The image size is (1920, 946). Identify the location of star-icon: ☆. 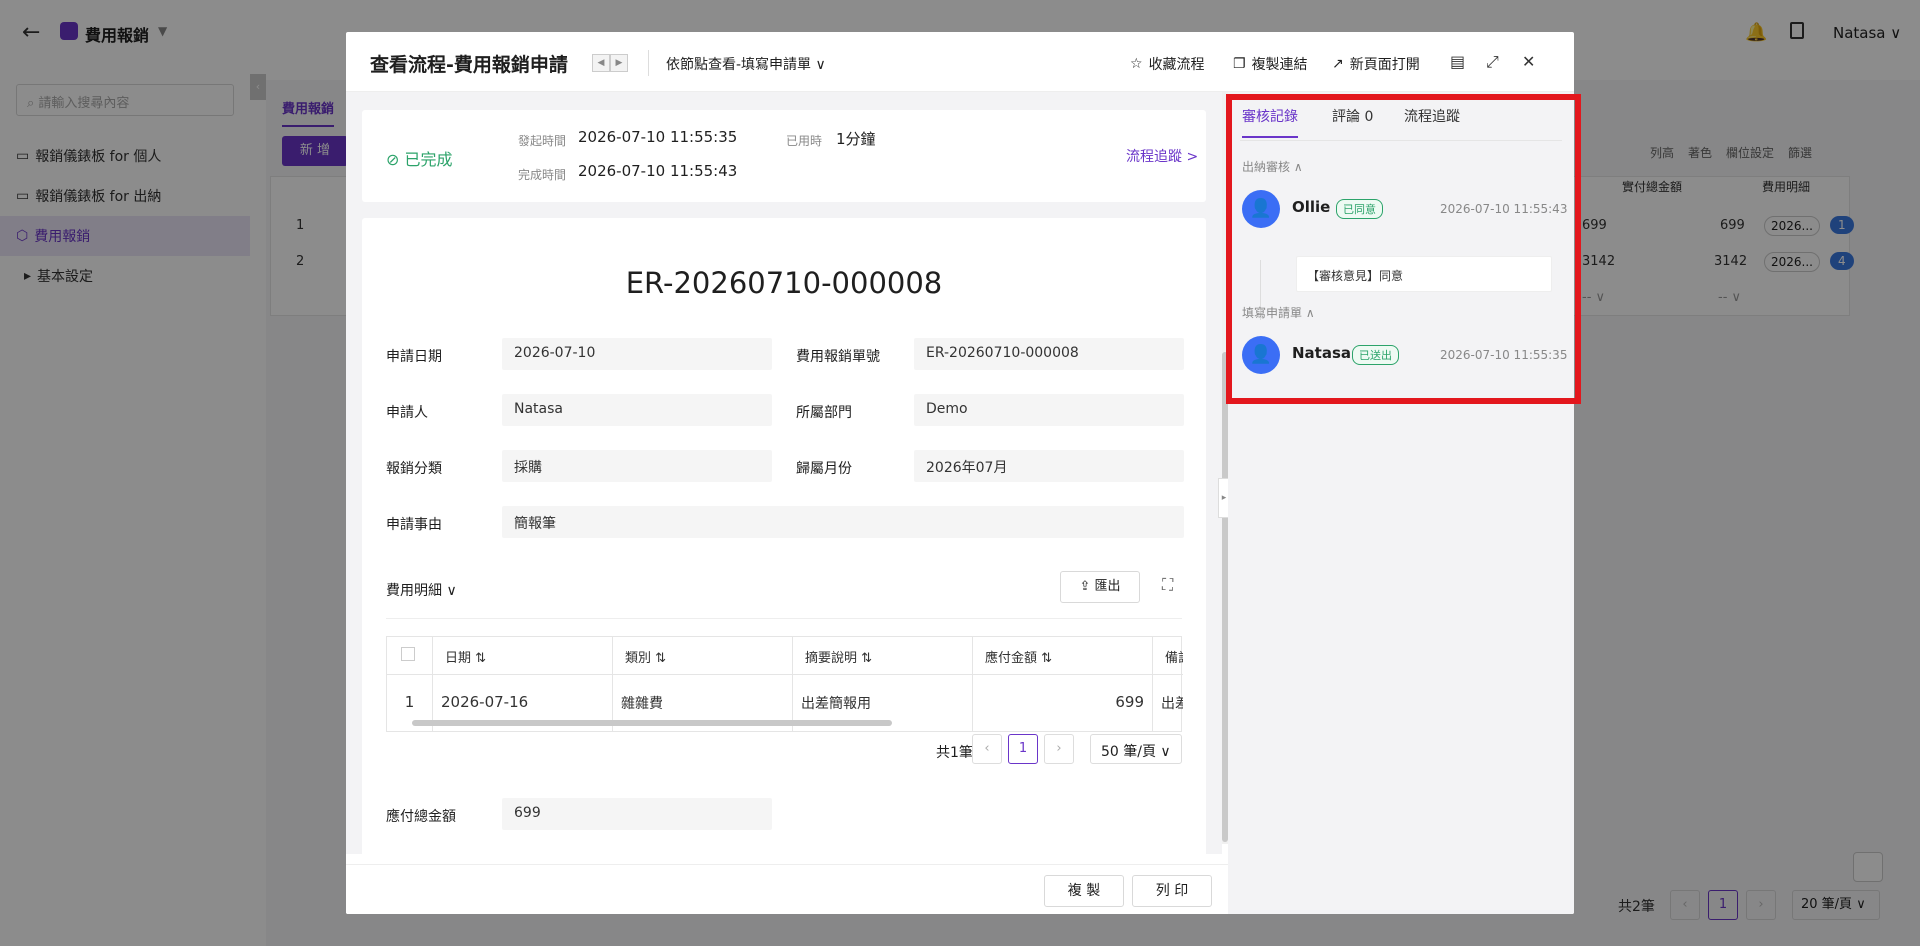
(1136, 64).